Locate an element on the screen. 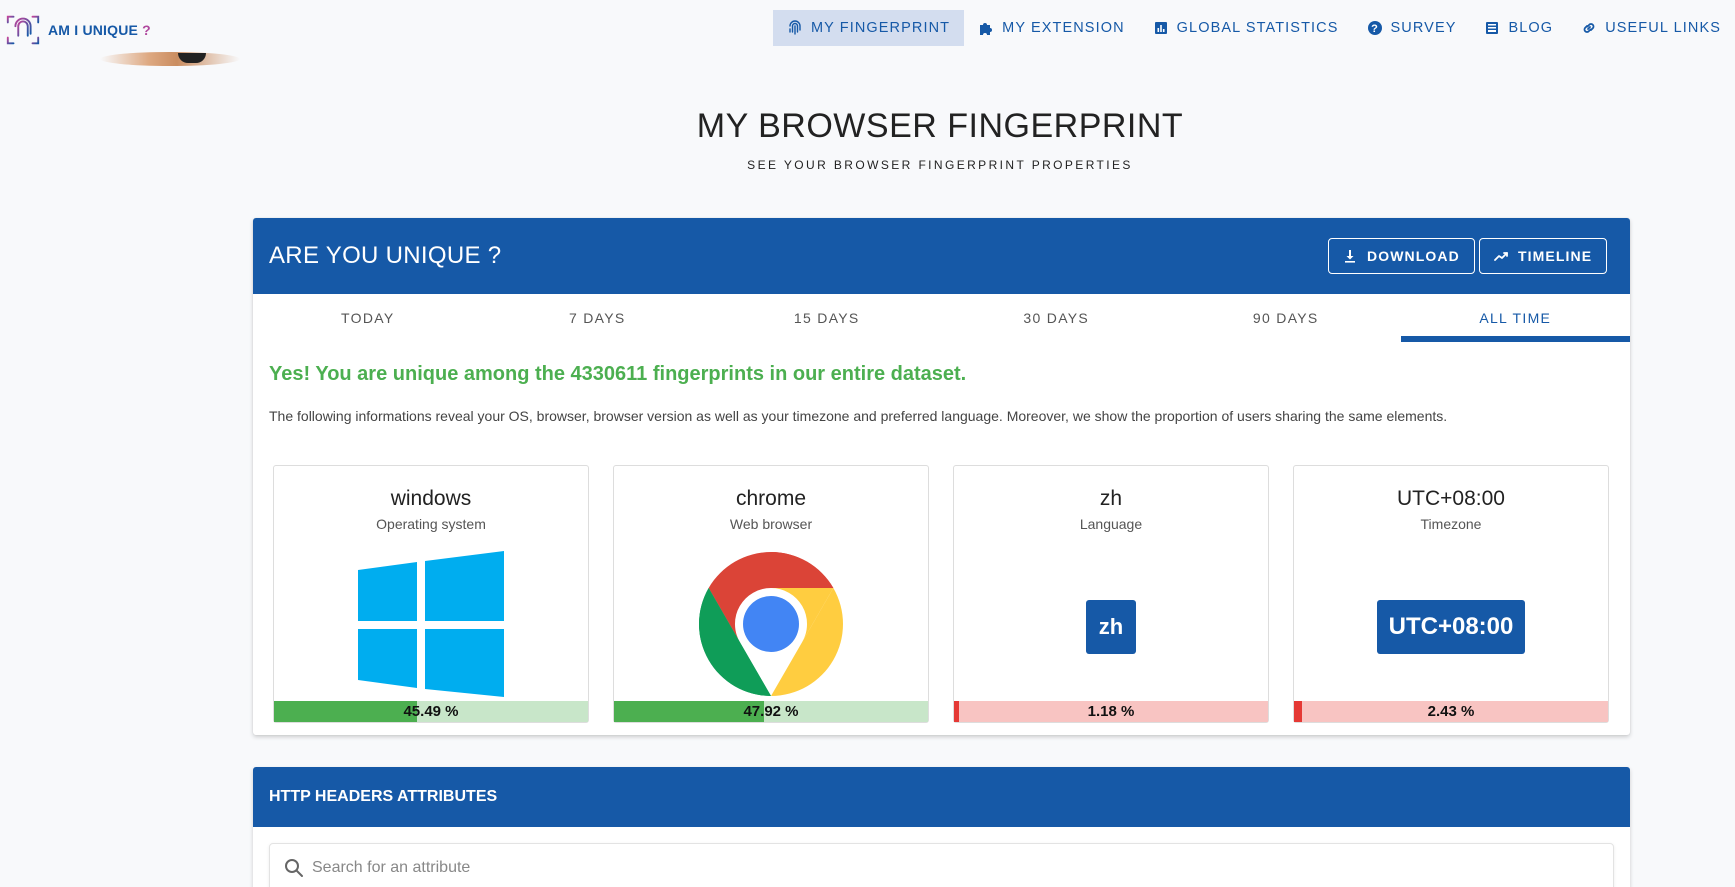  share-bar: 2.43 % is located at coordinates (1451, 711).